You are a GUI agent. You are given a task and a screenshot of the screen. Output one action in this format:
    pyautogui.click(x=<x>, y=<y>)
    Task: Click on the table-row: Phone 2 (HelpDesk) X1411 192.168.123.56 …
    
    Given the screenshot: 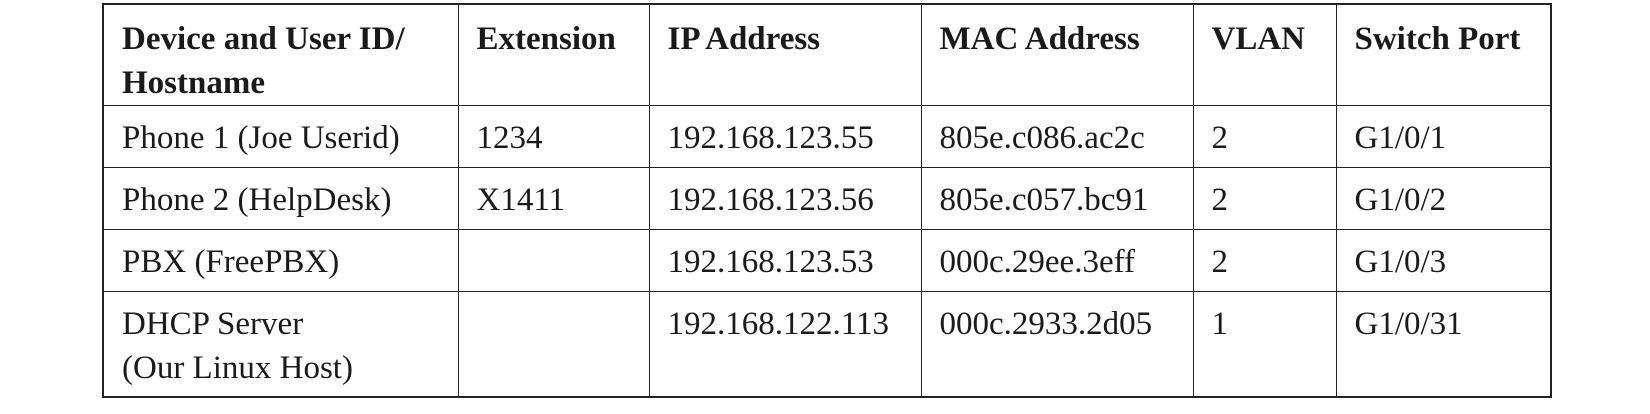 What is the action you would take?
    pyautogui.click(x=827, y=198)
    